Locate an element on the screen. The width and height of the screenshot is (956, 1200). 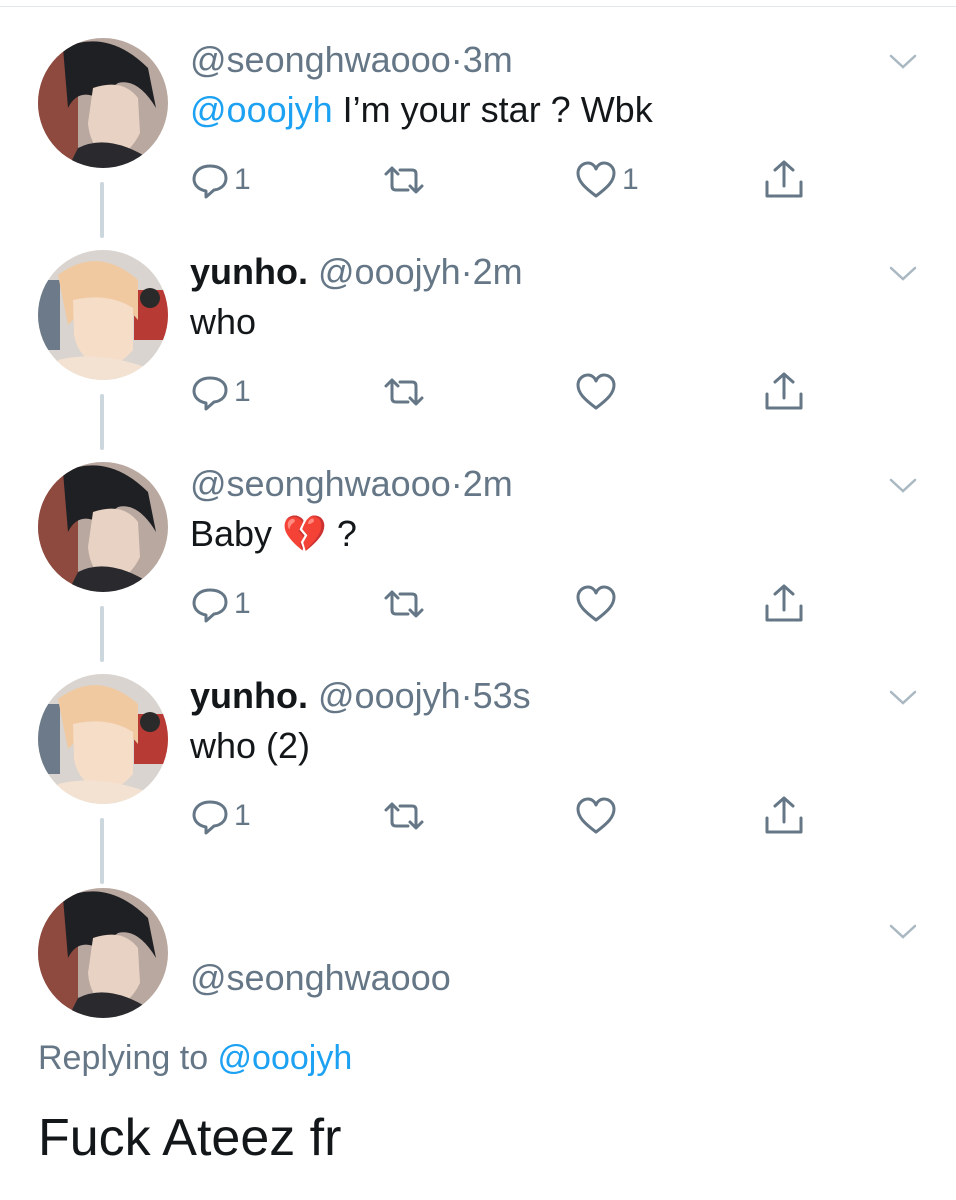
replying-to-line: Replying to @ooojyh is located at coordinates (195, 1058).